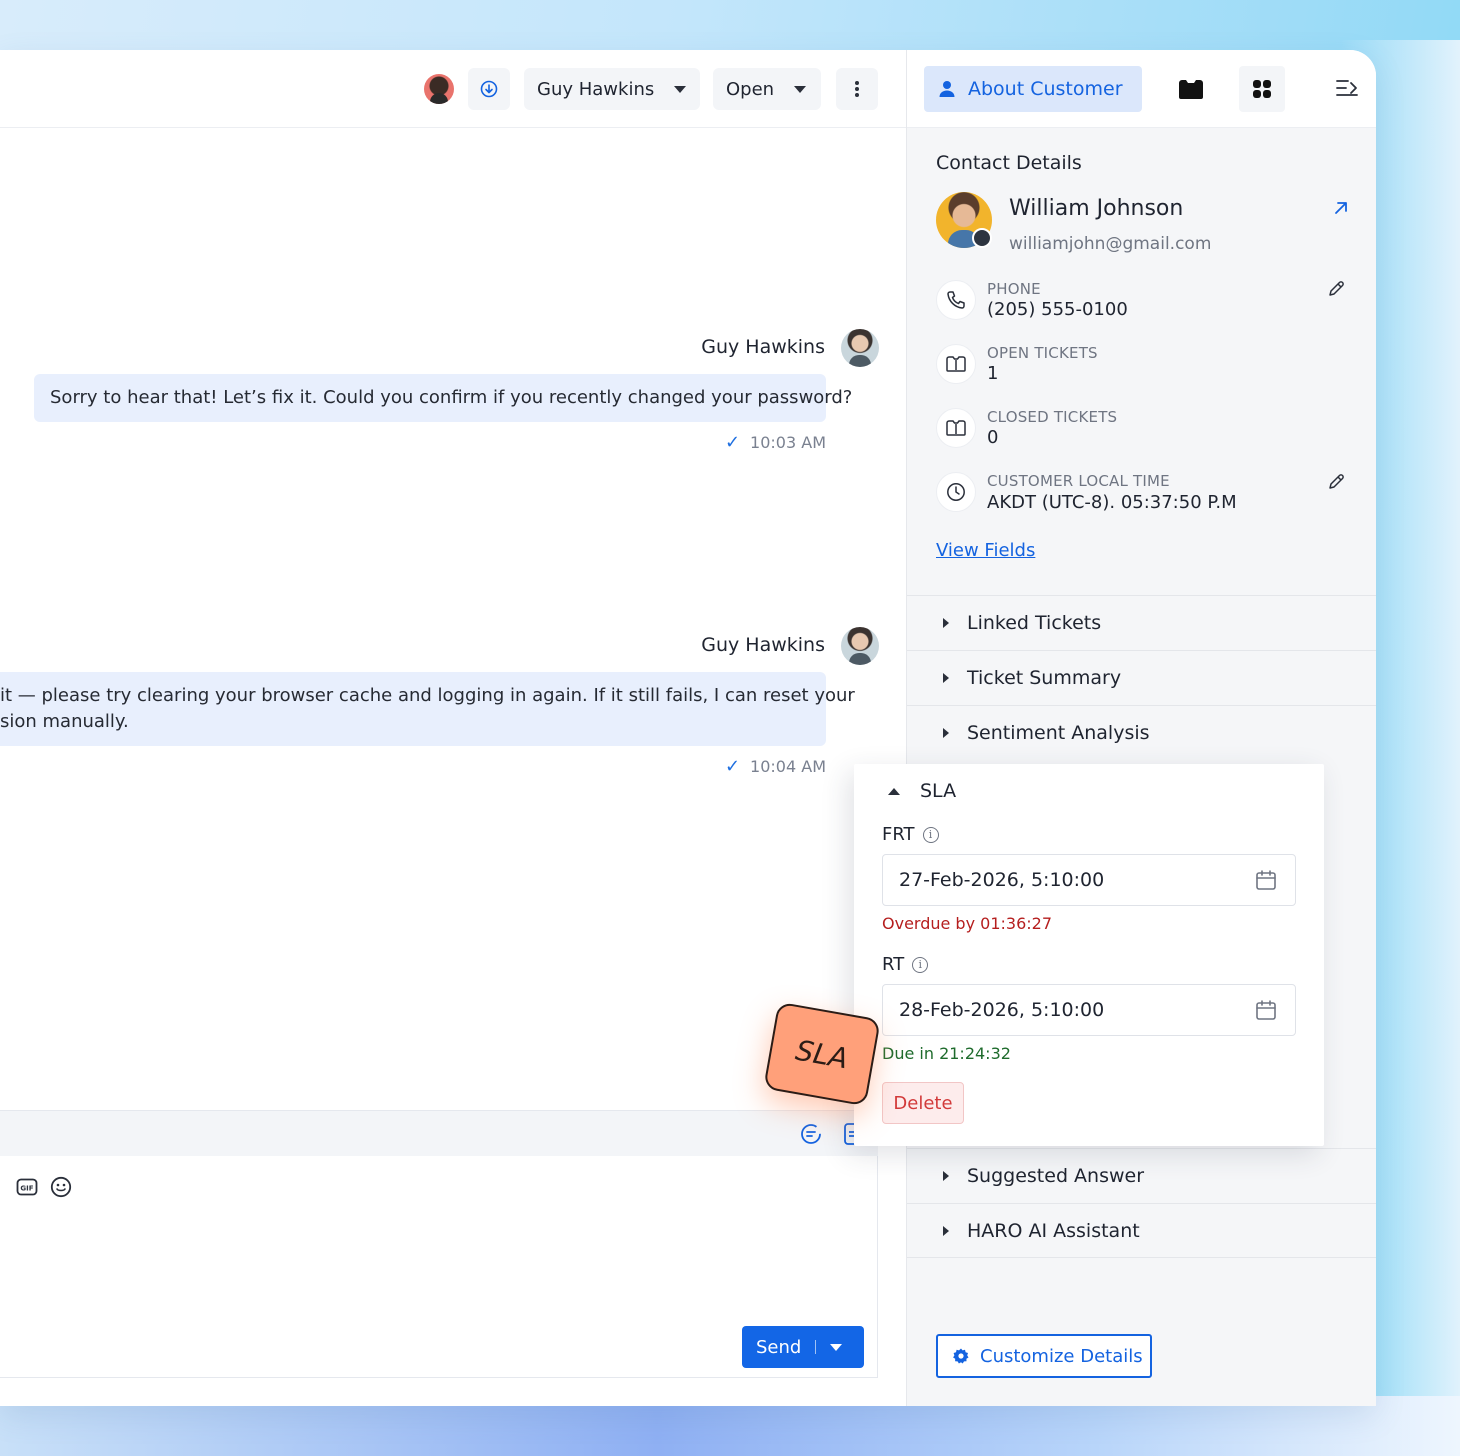  I want to click on contact-details-title: Contact Details, so click(1009, 163).